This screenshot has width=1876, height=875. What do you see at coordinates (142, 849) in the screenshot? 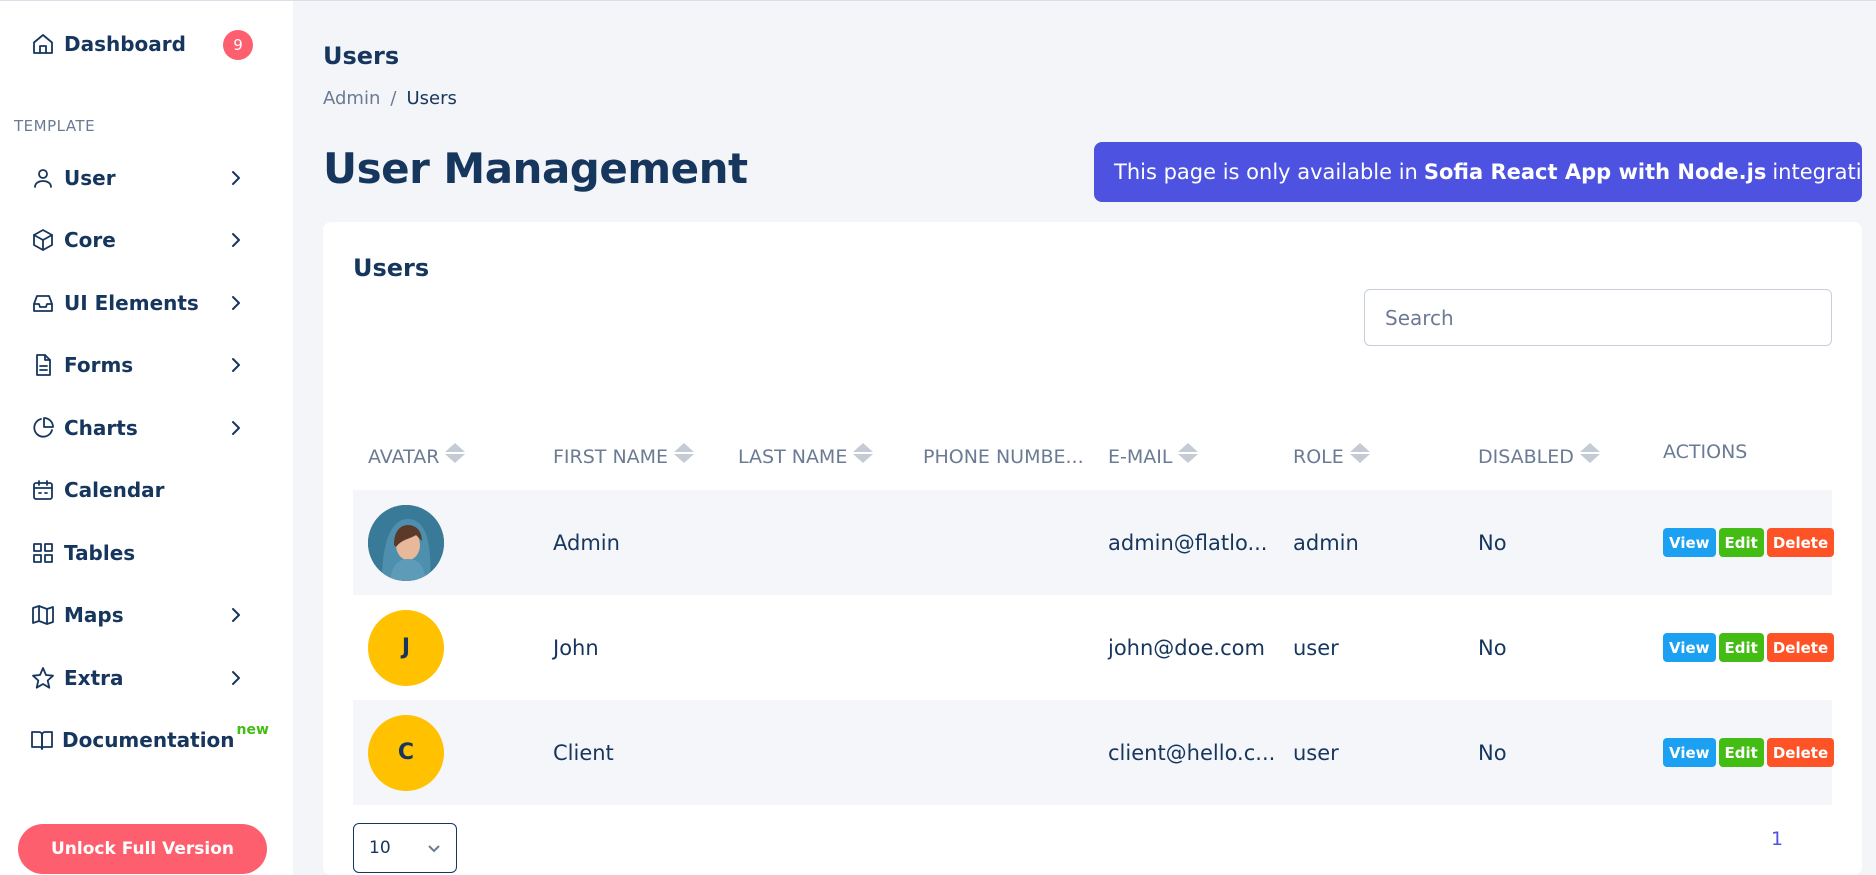
I see `unlock-full-version-button: Unlock Full Version` at bounding box center [142, 849].